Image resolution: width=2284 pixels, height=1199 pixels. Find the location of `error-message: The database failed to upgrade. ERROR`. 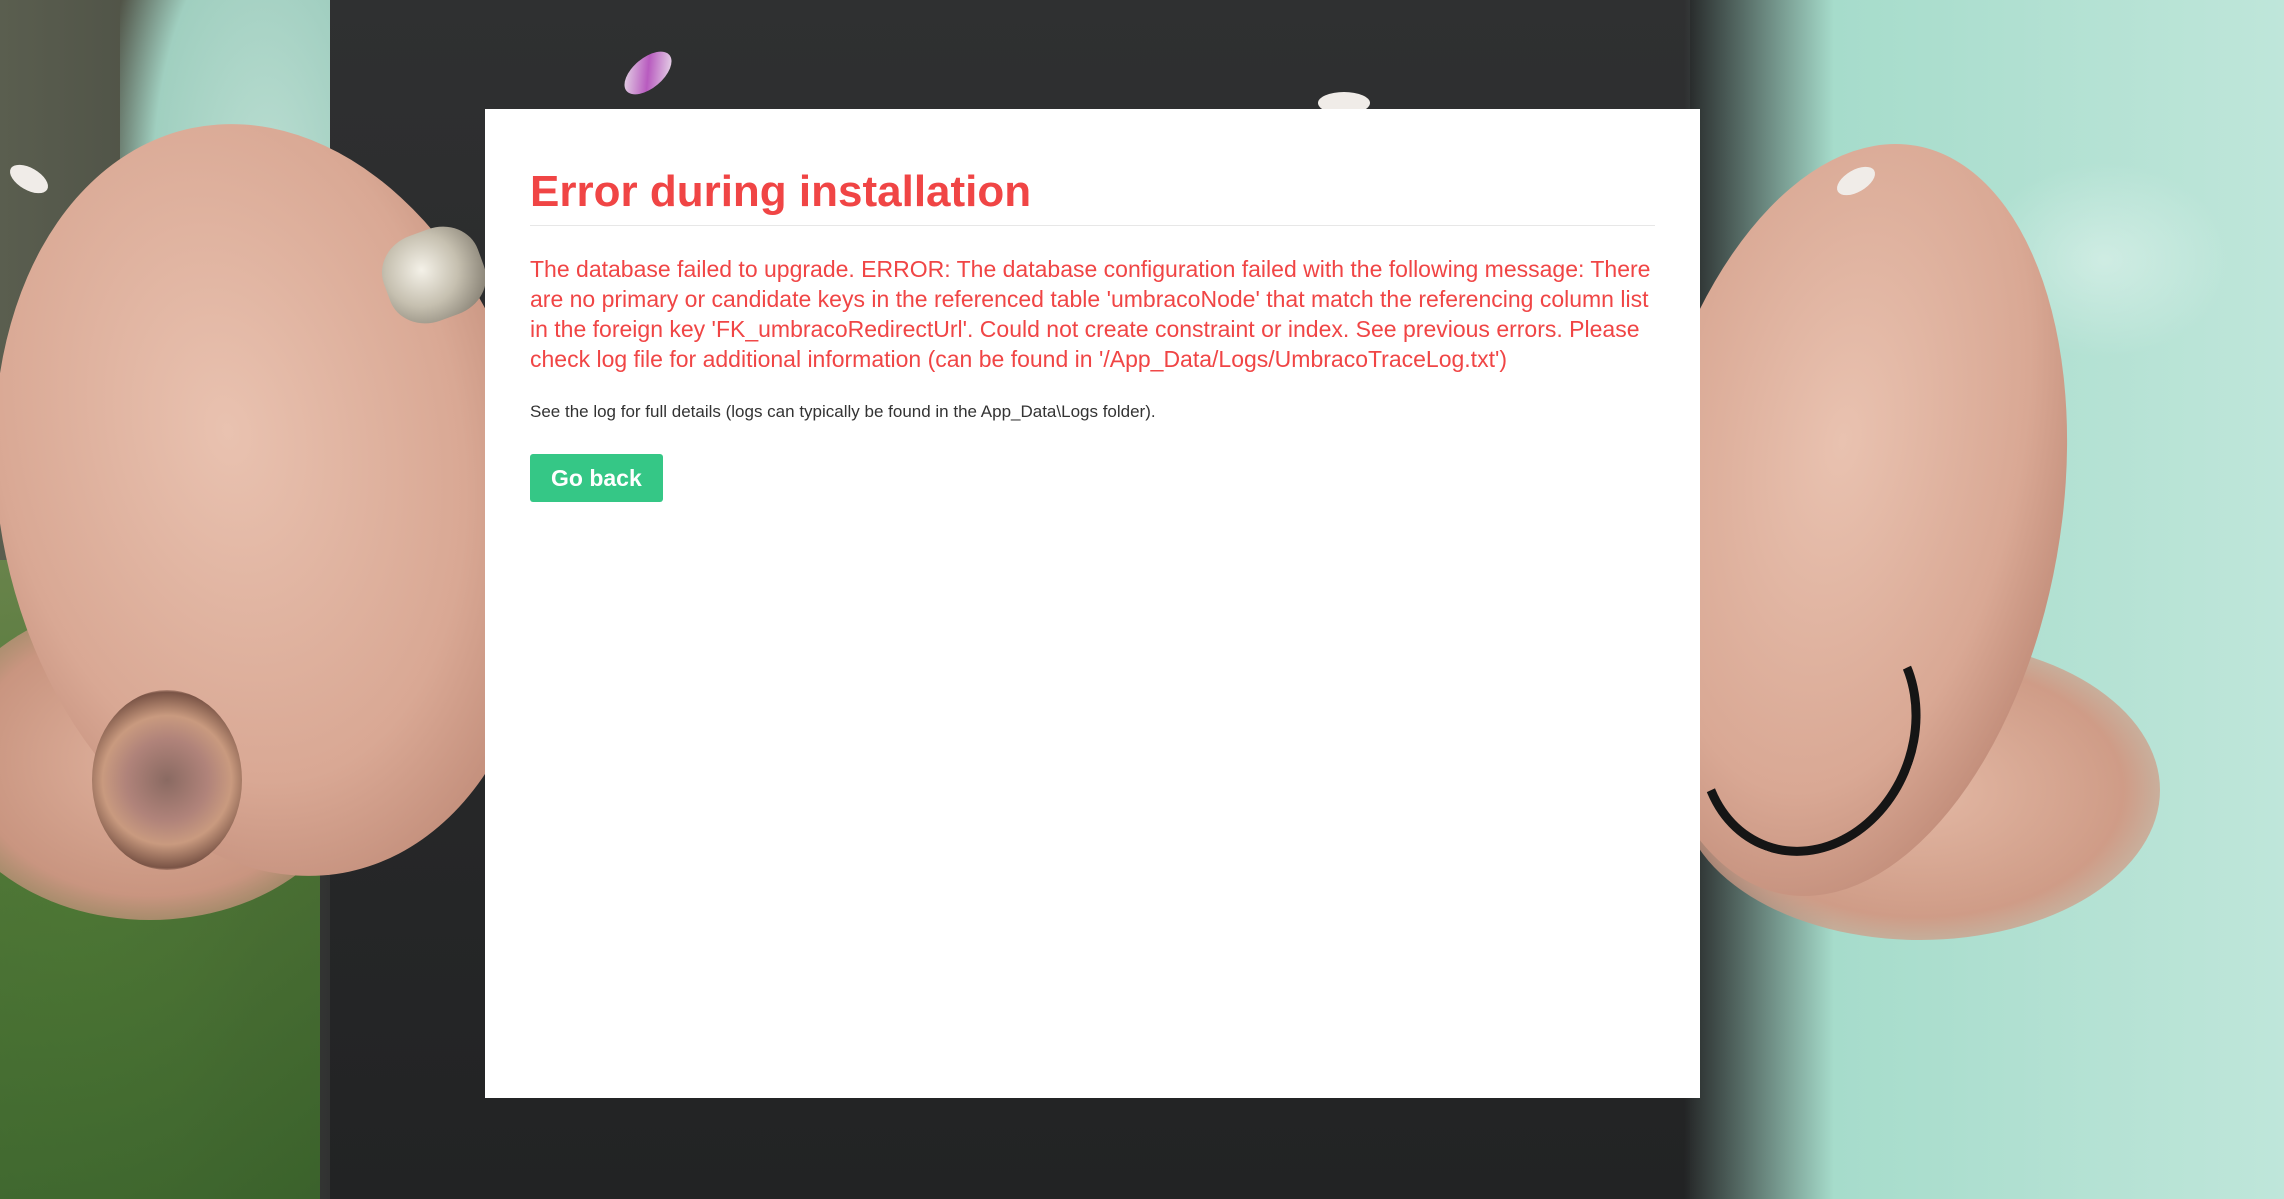

error-message: The database failed to upgrade. ERROR is located at coordinates (1090, 314).